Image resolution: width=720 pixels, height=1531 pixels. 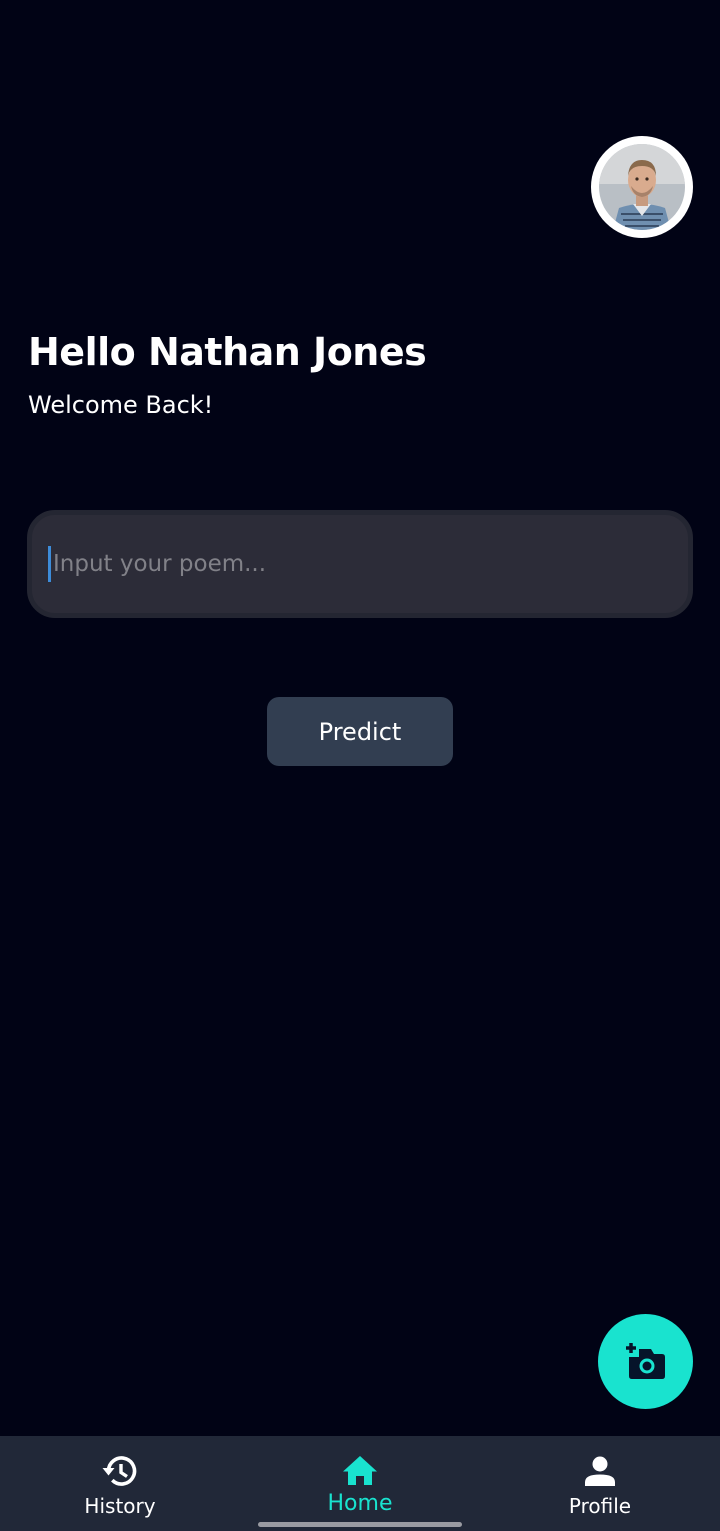 I want to click on nav-label-profile: Profile, so click(x=600, y=1506).